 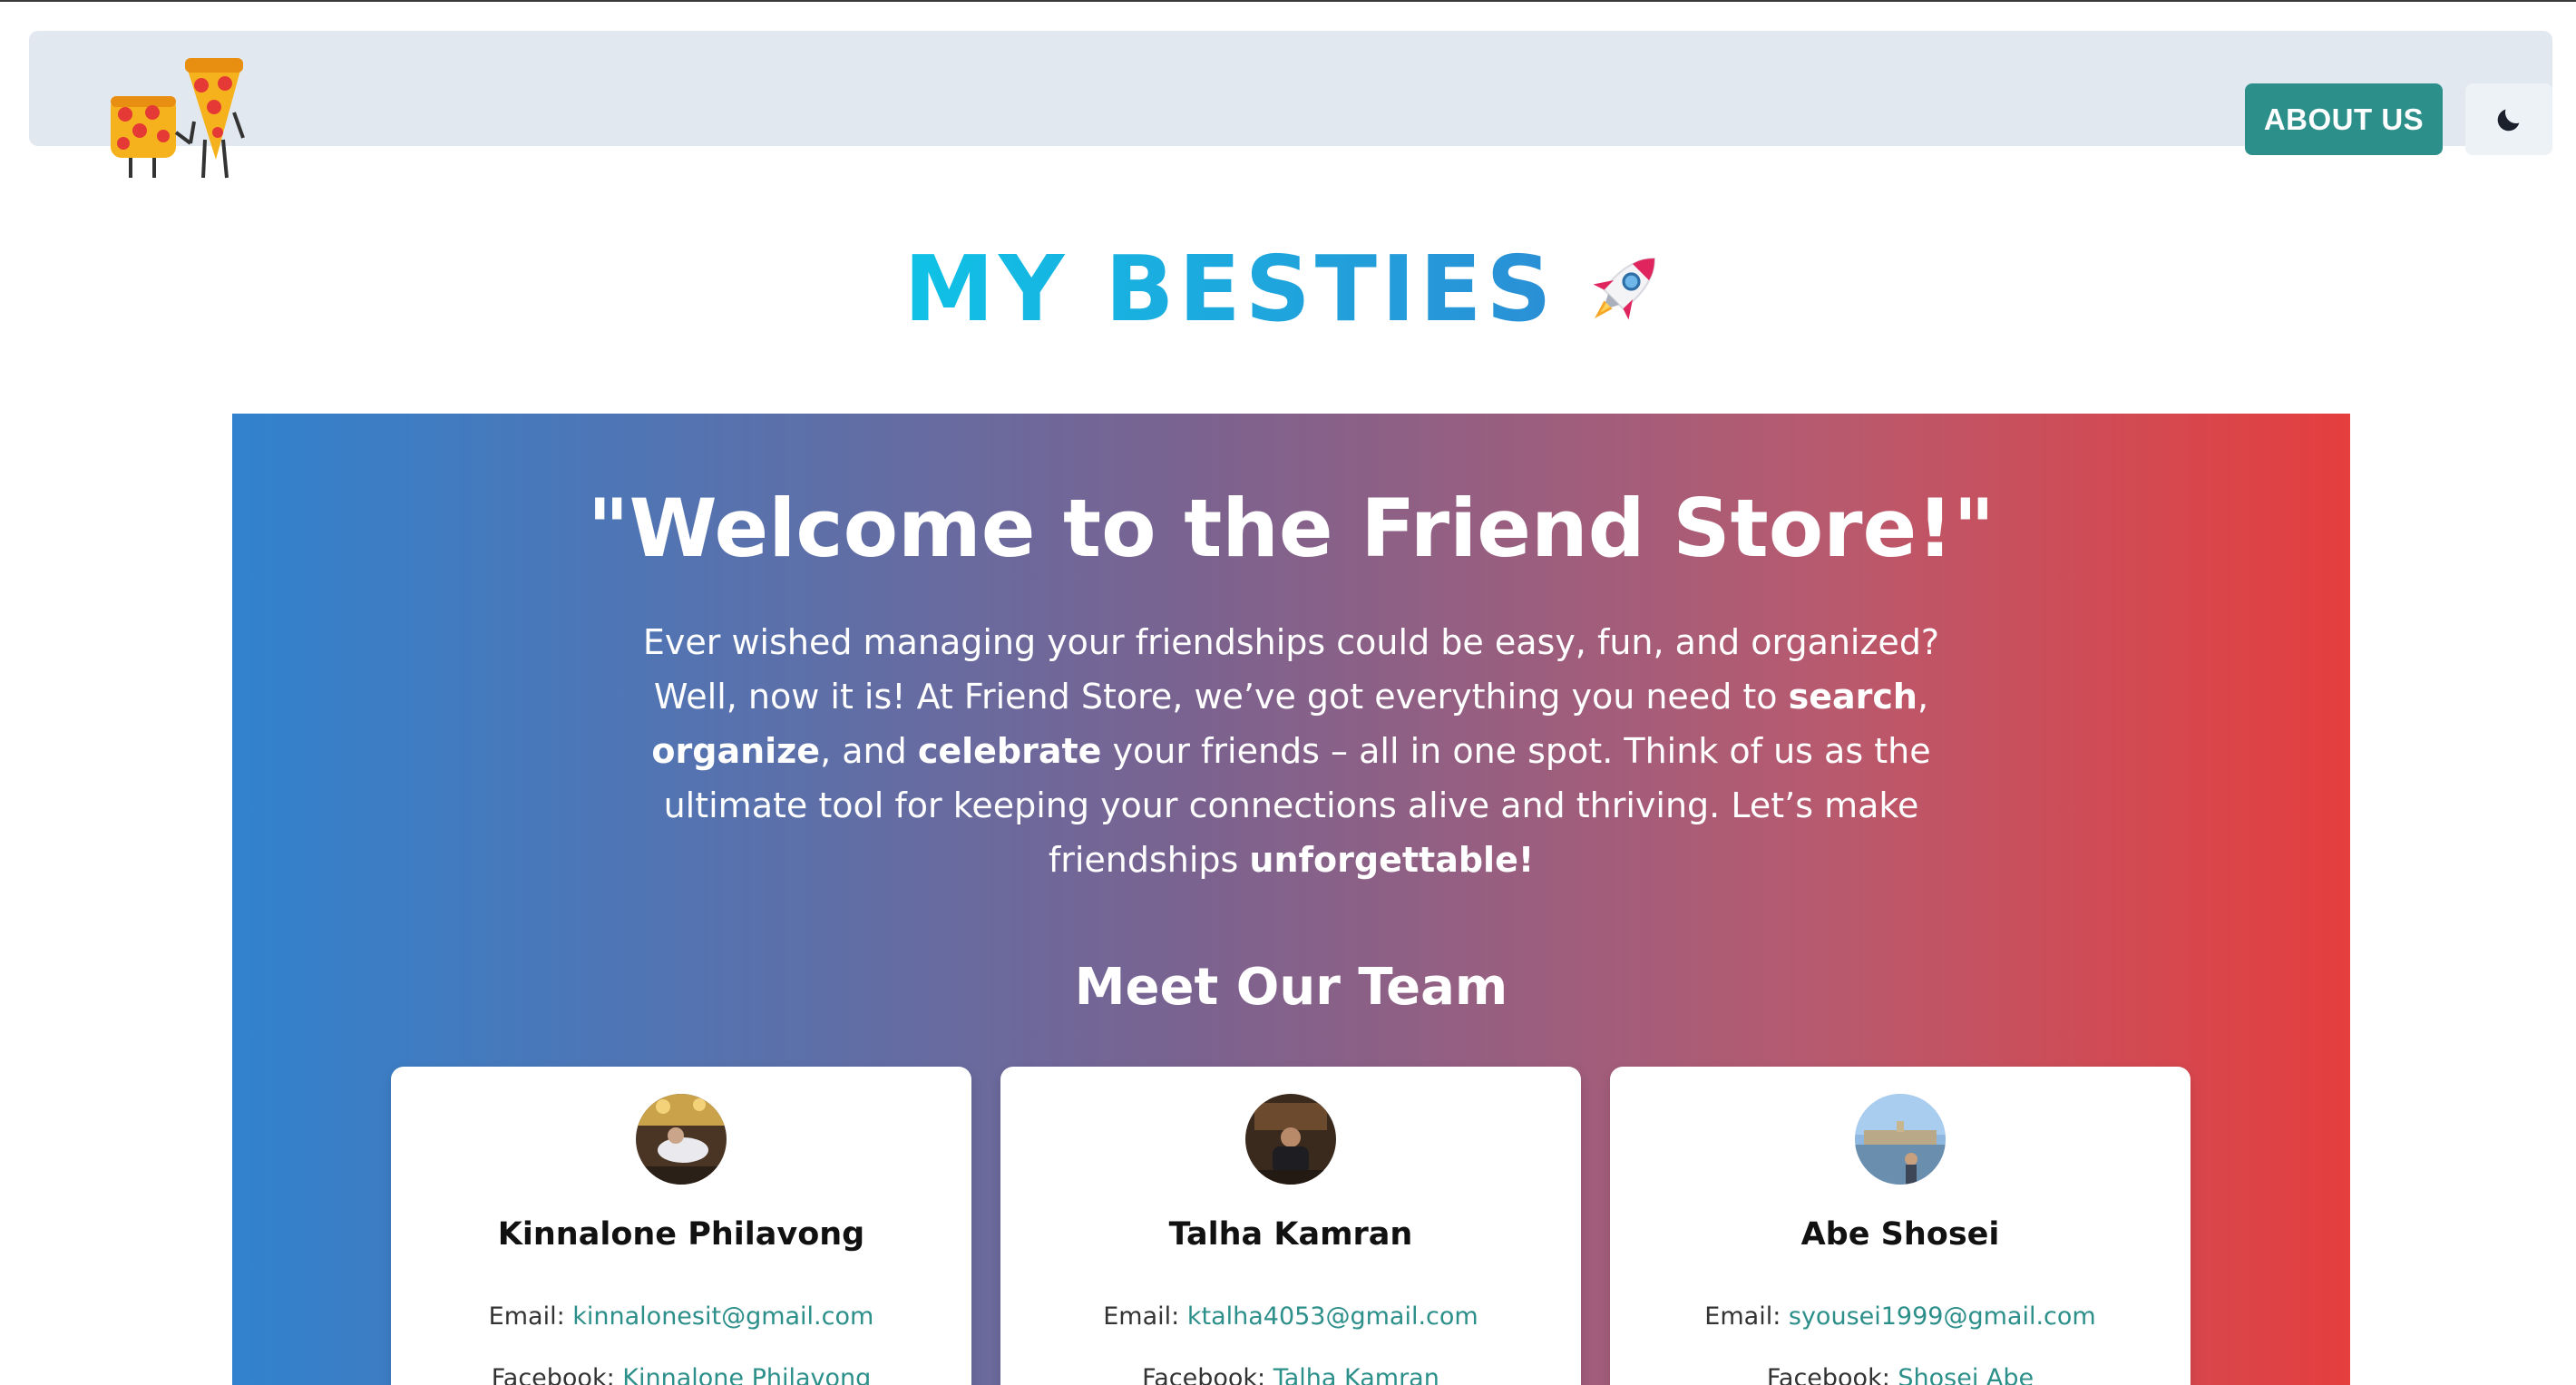 I want to click on email-link: kinnalonesit@gmail.com, so click(x=722, y=1316).